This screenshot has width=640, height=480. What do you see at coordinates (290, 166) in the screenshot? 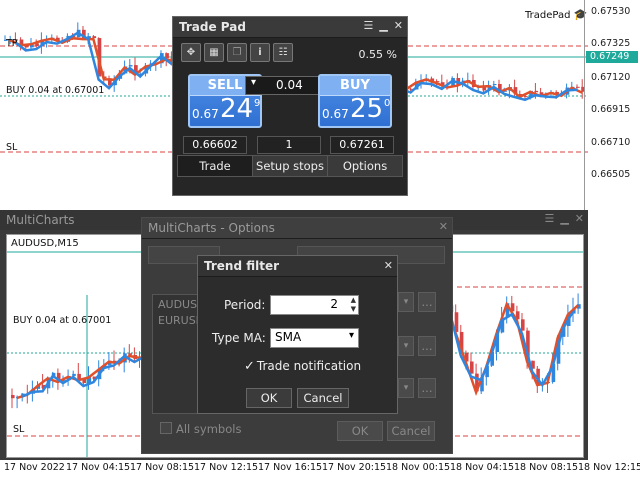
I see `tab-setup-stops: Setup stops` at bounding box center [290, 166].